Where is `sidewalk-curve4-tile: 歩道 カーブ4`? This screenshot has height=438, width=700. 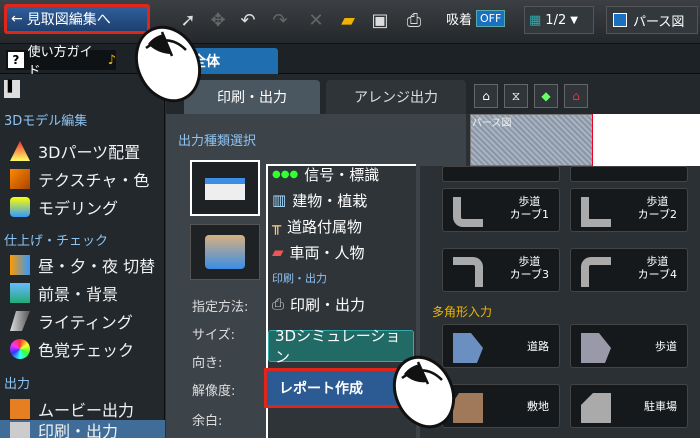 sidewalk-curve4-tile: 歩道 カーブ4 is located at coordinates (629, 270).